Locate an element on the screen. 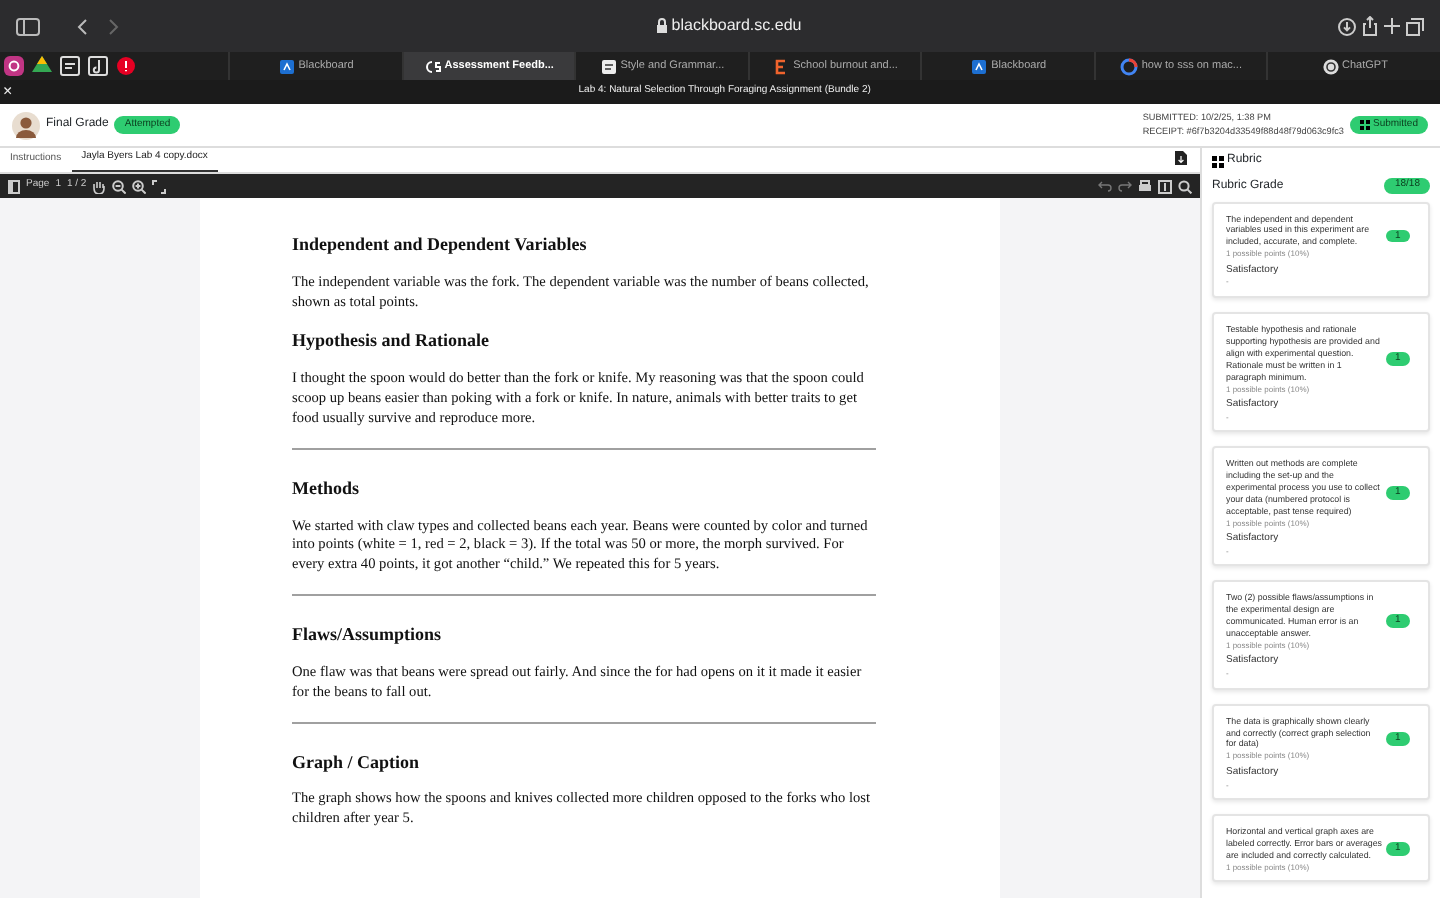 This screenshot has height=900, width=1440. zoom-out-icon is located at coordinates (119, 186).